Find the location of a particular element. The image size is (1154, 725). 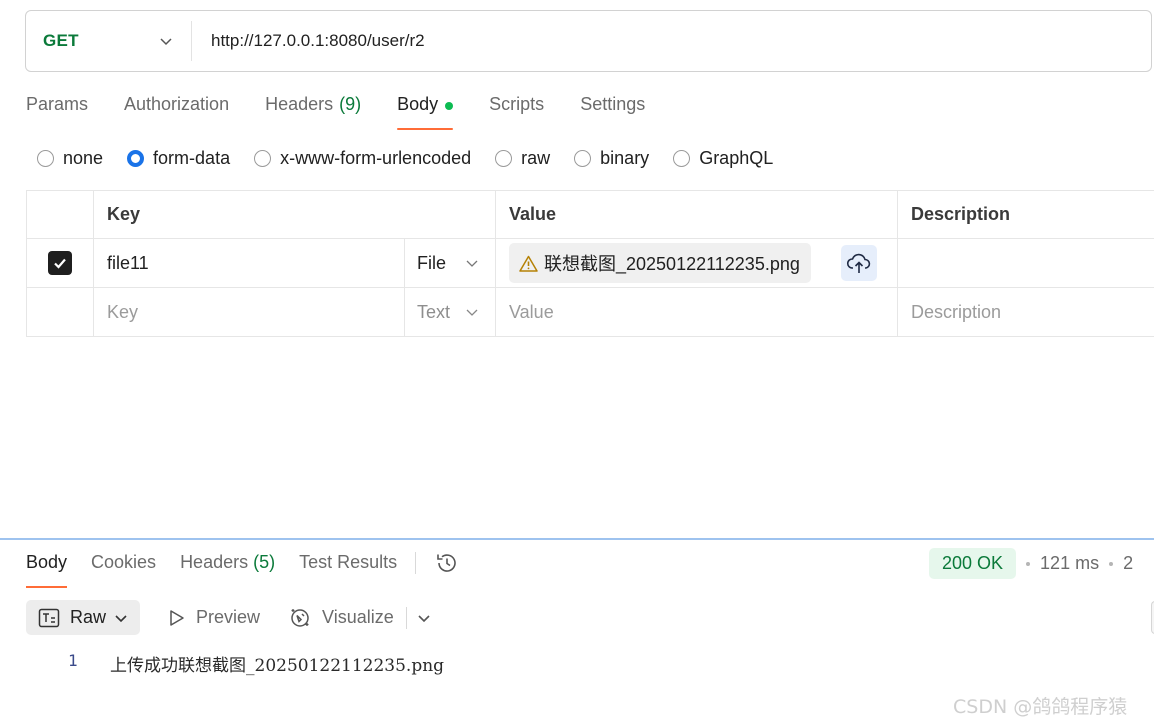

description-cell is located at coordinates (1026, 263).